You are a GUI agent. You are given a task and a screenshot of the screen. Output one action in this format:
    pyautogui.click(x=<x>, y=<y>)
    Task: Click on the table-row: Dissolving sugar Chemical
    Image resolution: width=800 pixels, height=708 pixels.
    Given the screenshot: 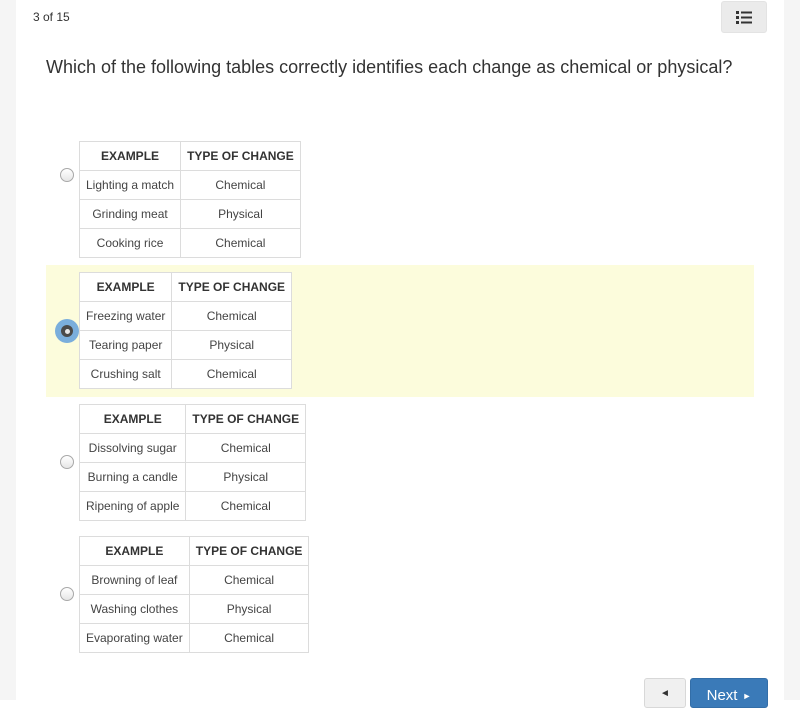 What is the action you would take?
    pyautogui.click(x=192, y=448)
    